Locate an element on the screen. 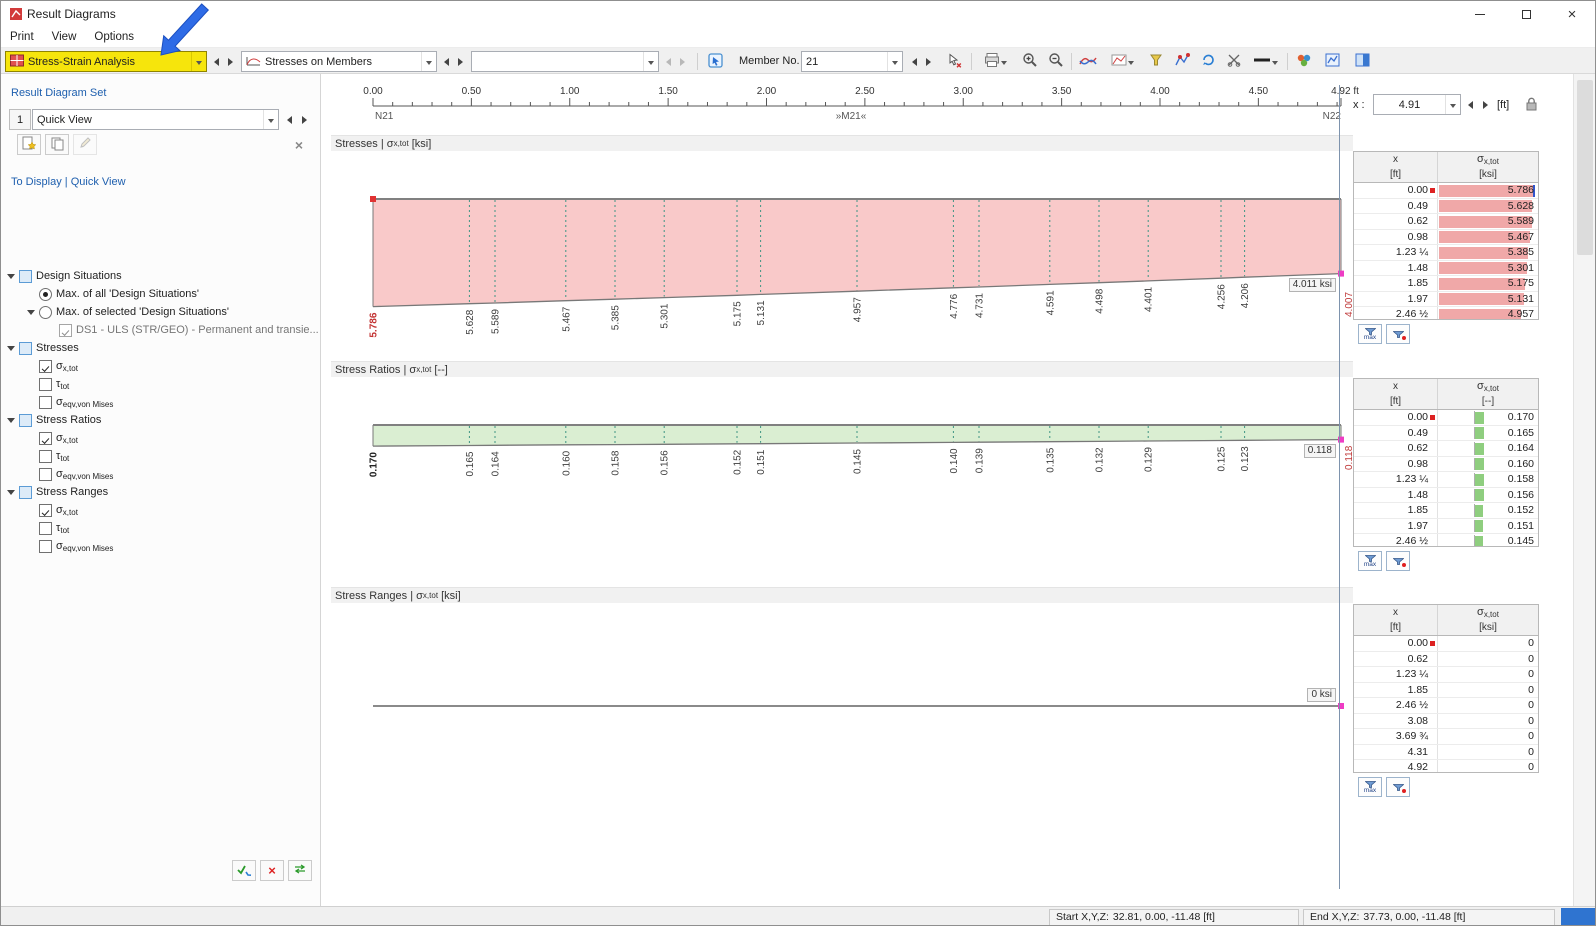 This screenshot has height=926, width=1596. edit-set-button is located at coordinates (85, 144).